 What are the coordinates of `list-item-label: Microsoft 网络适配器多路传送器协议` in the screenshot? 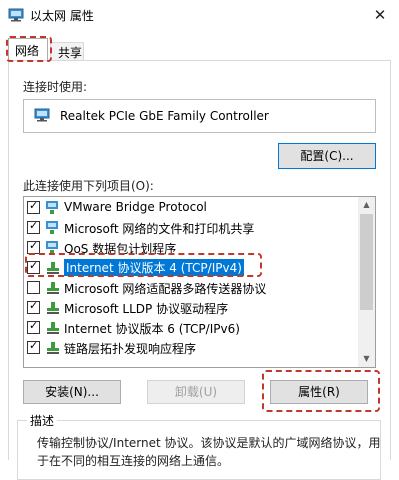 It's located at (165, 289).